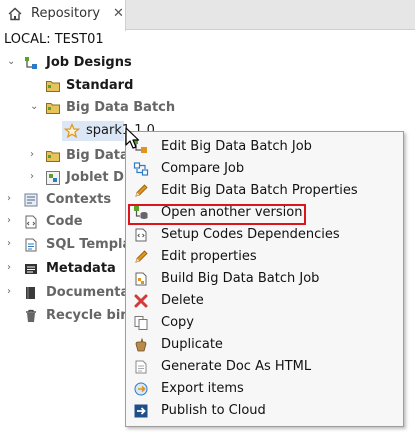  I want to click on tree-item-standard: Standard, so click(100, 86).